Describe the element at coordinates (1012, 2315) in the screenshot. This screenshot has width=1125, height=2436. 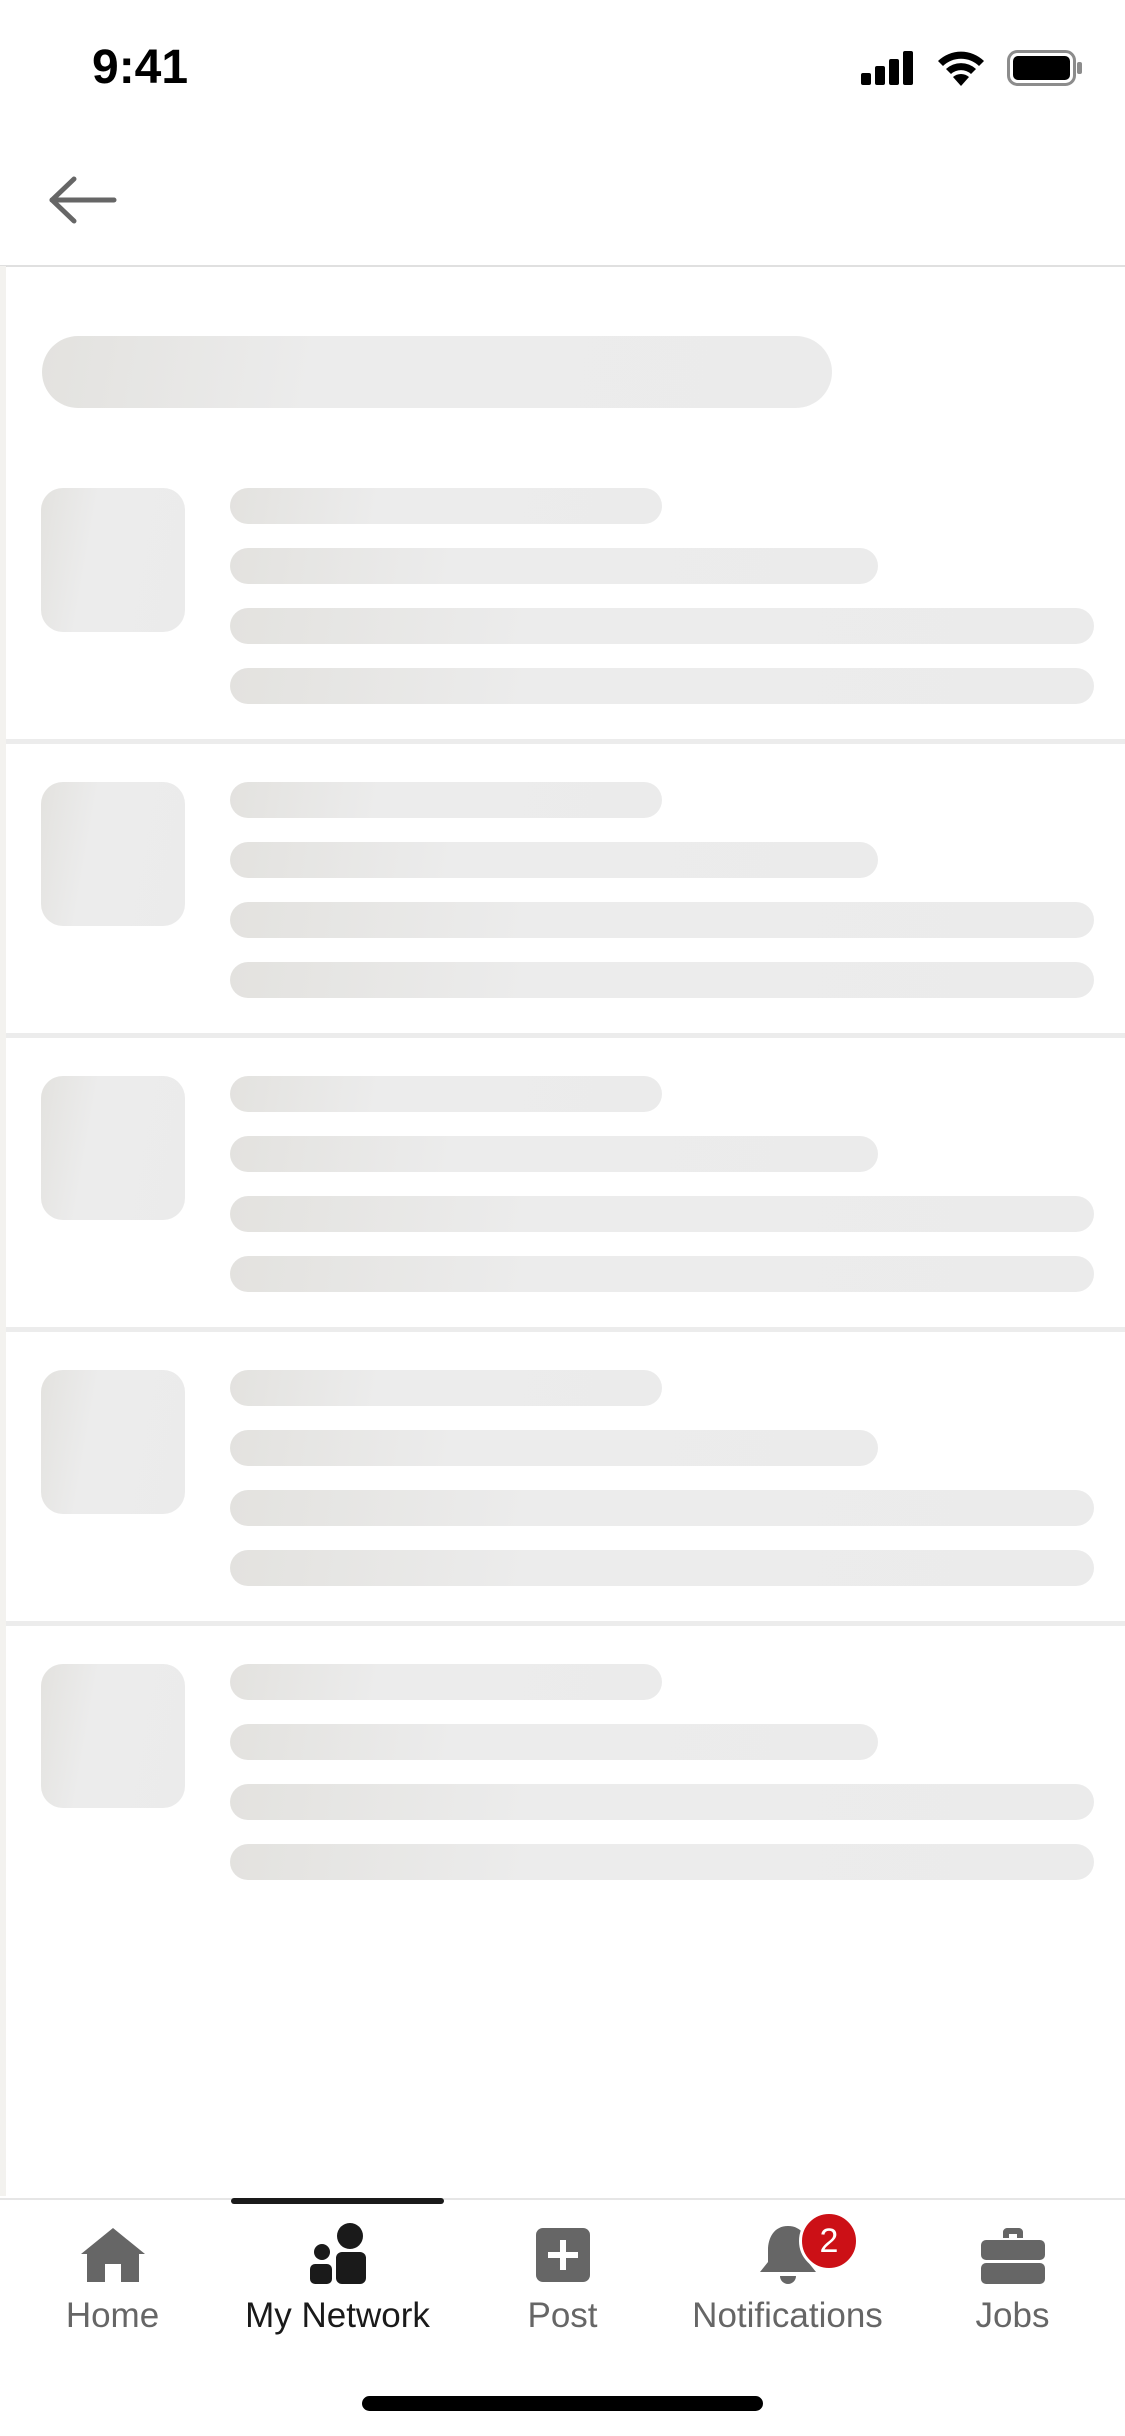
I see `nav-label: Jobs` at that location.